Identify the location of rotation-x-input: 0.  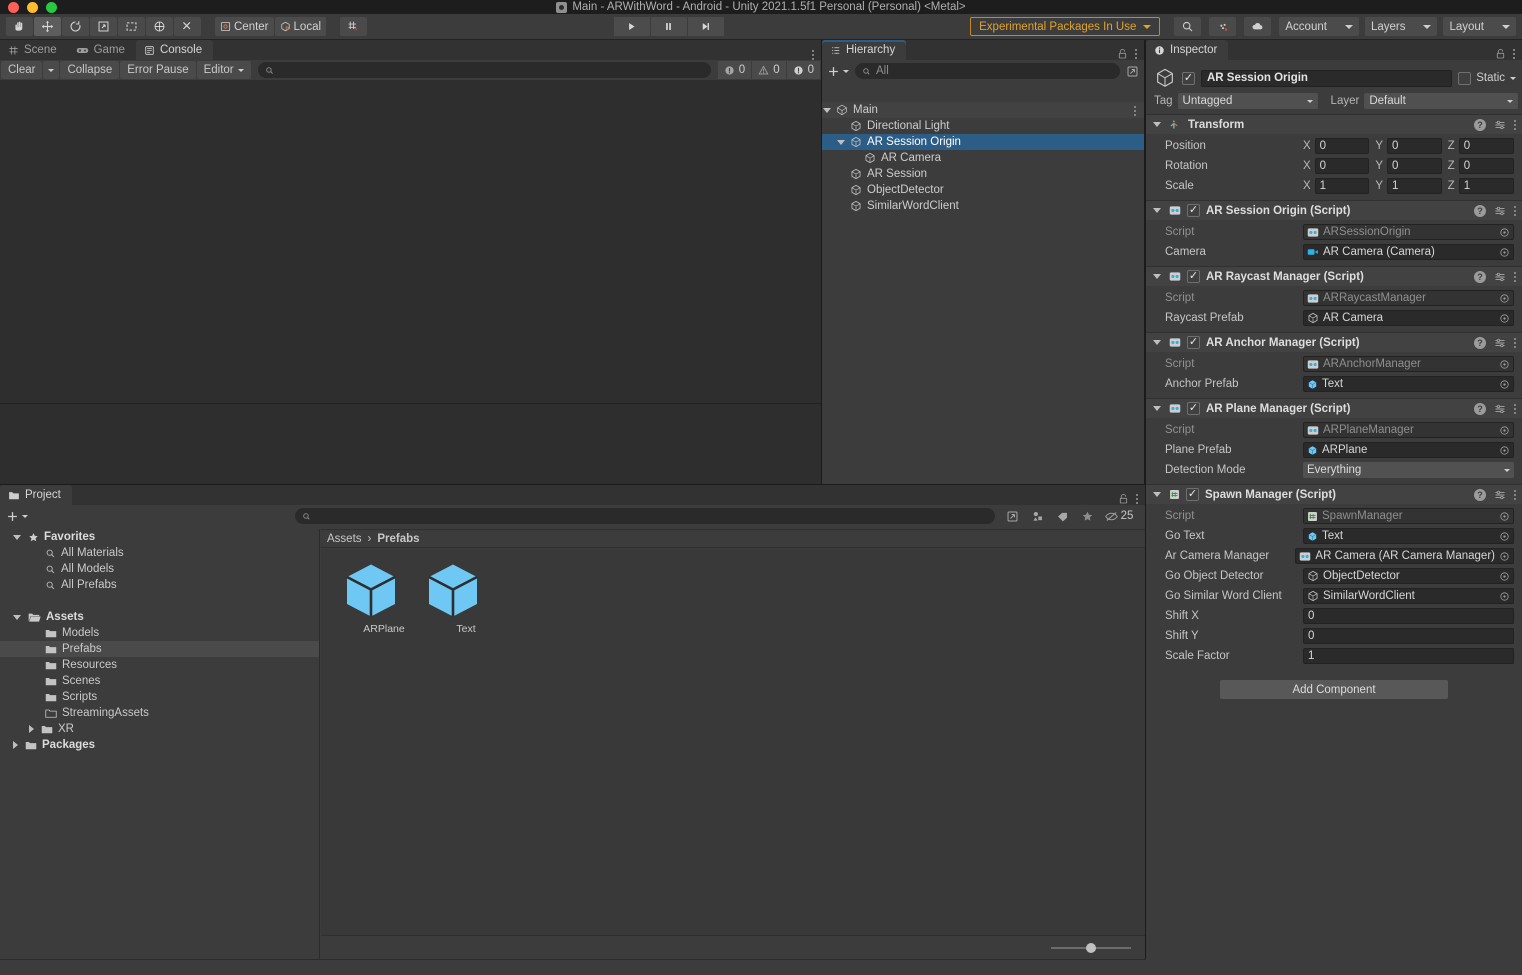
(1342, 166).